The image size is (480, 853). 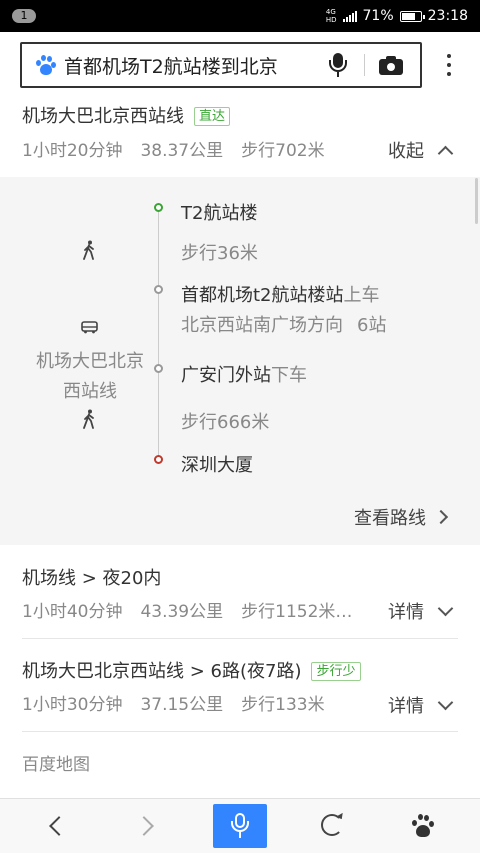 I want to click on search-divider, so click(x=364, y=65).